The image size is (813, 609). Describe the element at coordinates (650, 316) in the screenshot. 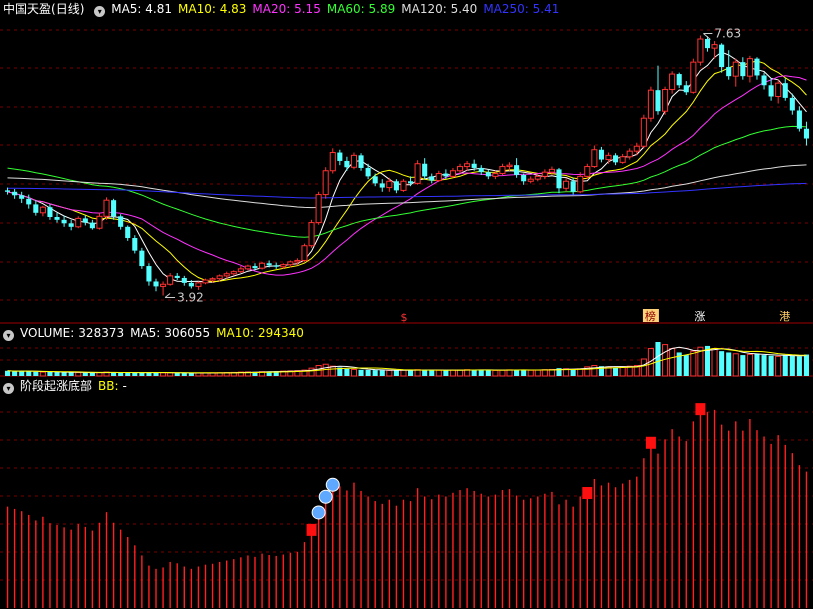

I see `event-tag-1: 榜` at that location.